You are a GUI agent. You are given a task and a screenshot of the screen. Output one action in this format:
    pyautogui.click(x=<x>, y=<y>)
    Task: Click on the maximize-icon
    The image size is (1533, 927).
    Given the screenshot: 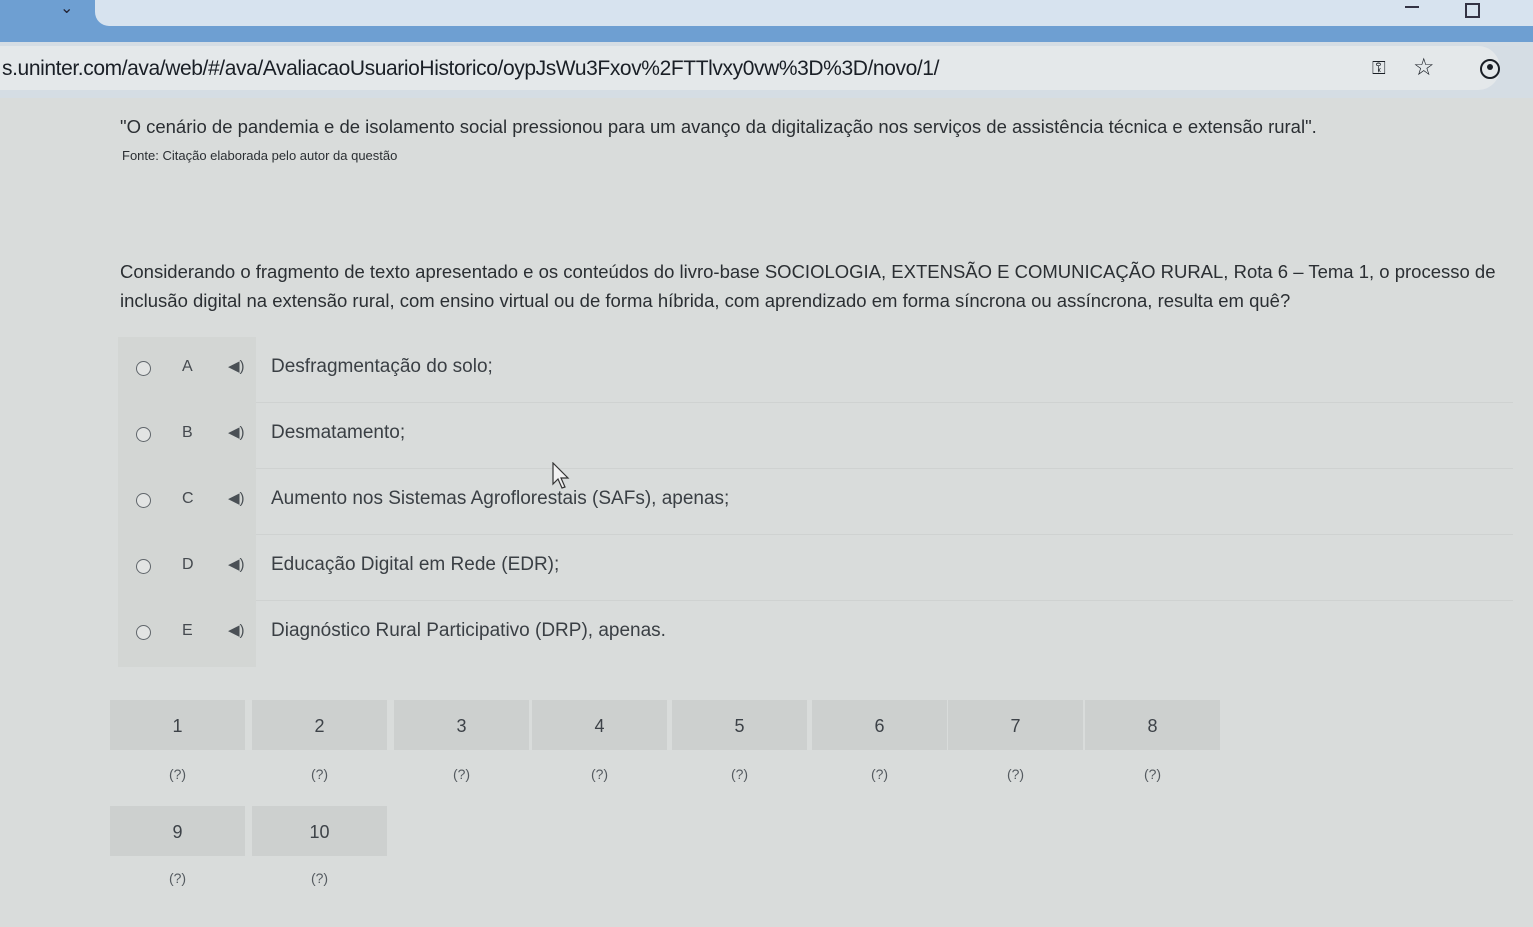 What is the action you would take?
    pyautogui.click(x=1472, y=10)
    